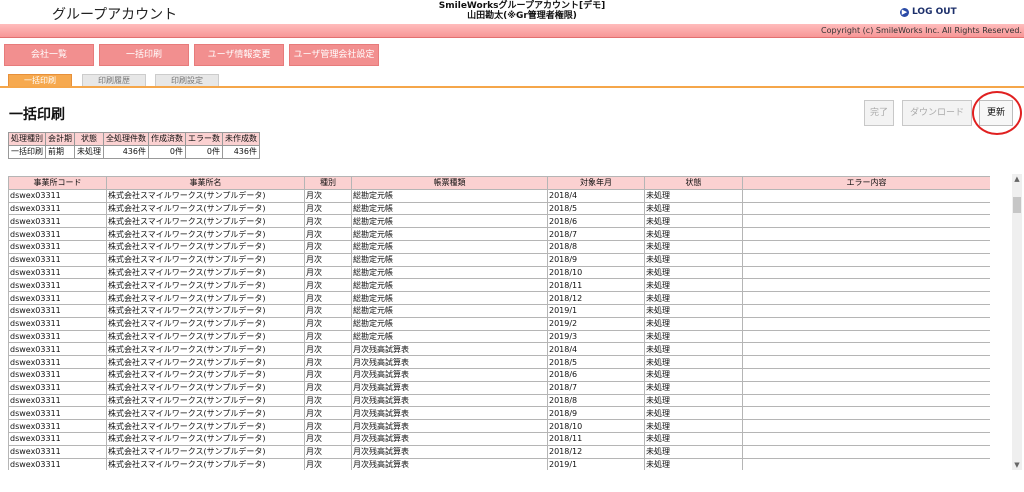 Image resolution: width=1024 pixels, height=492 pixels. What do you see at coordinates (522, 16) in the screenshot?
I see `demo-title-line2: 山田勘太(※Gr管理者権限)` at bounding box center [522, 16].